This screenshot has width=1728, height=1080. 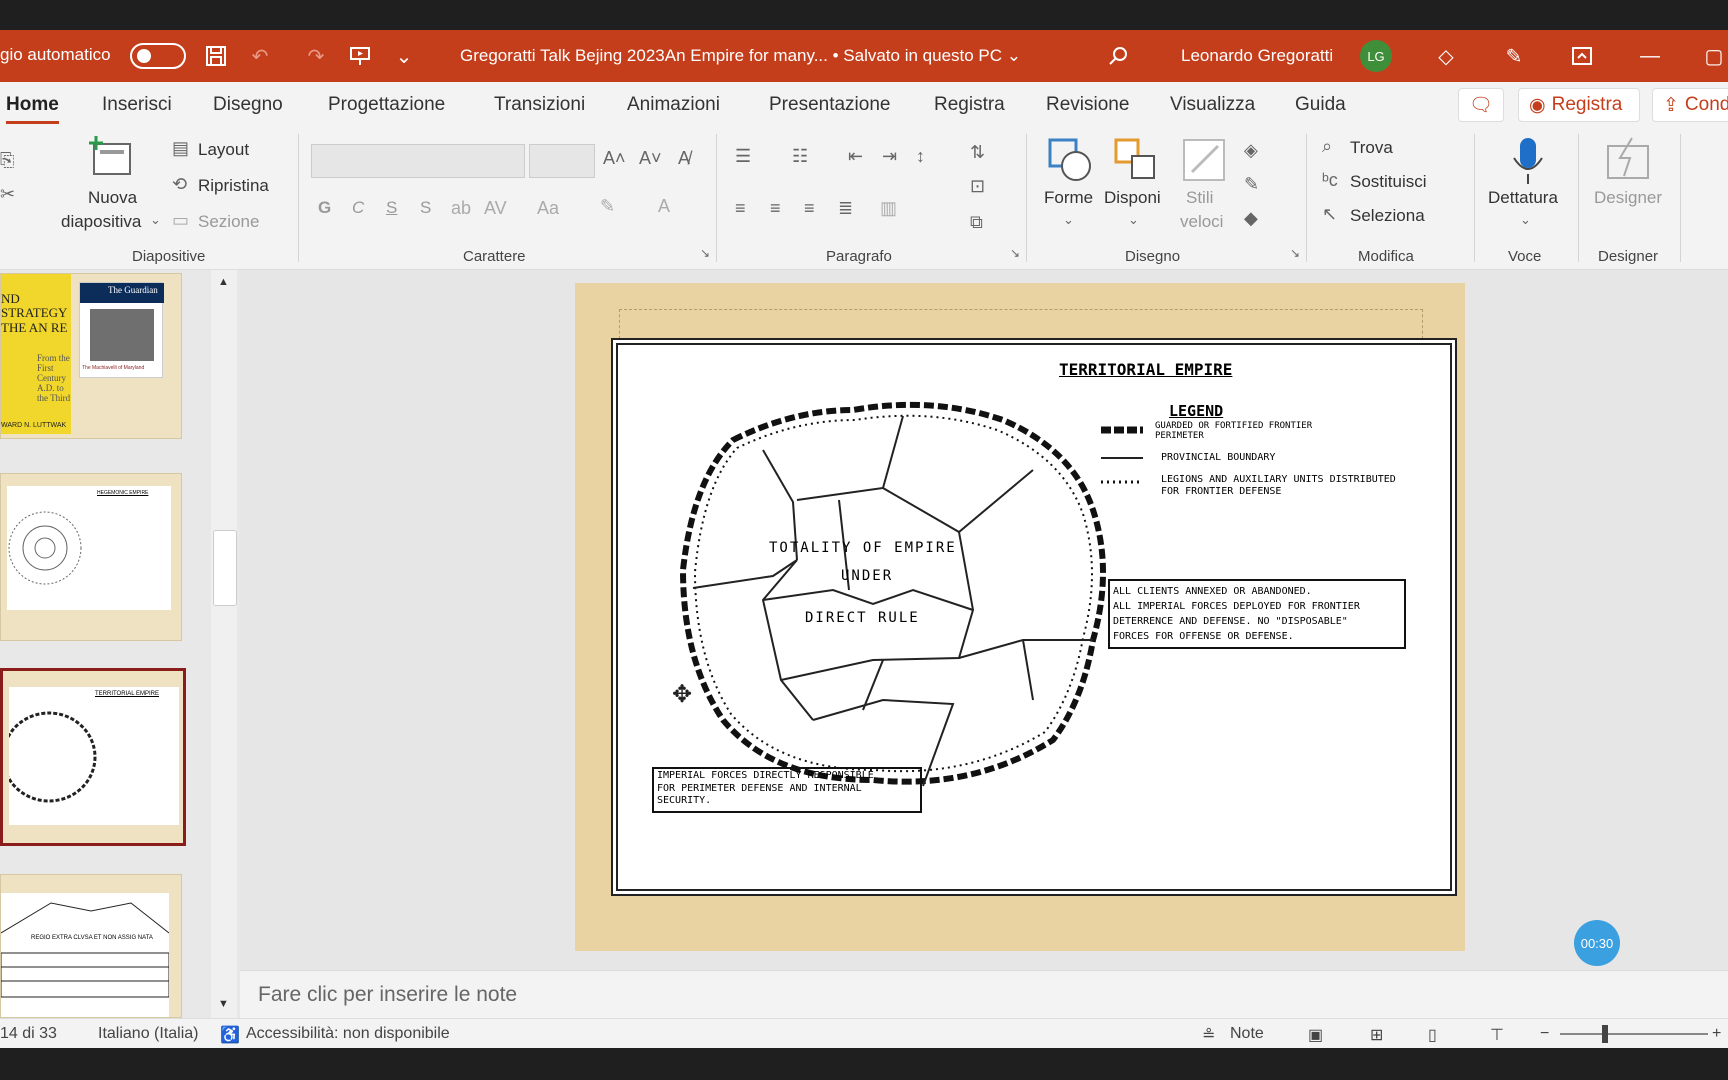 What do you see at coordinates (1247, 1034) in the screenshot?
I see `notes-button: Note` at bounding box center [1247, 1034].